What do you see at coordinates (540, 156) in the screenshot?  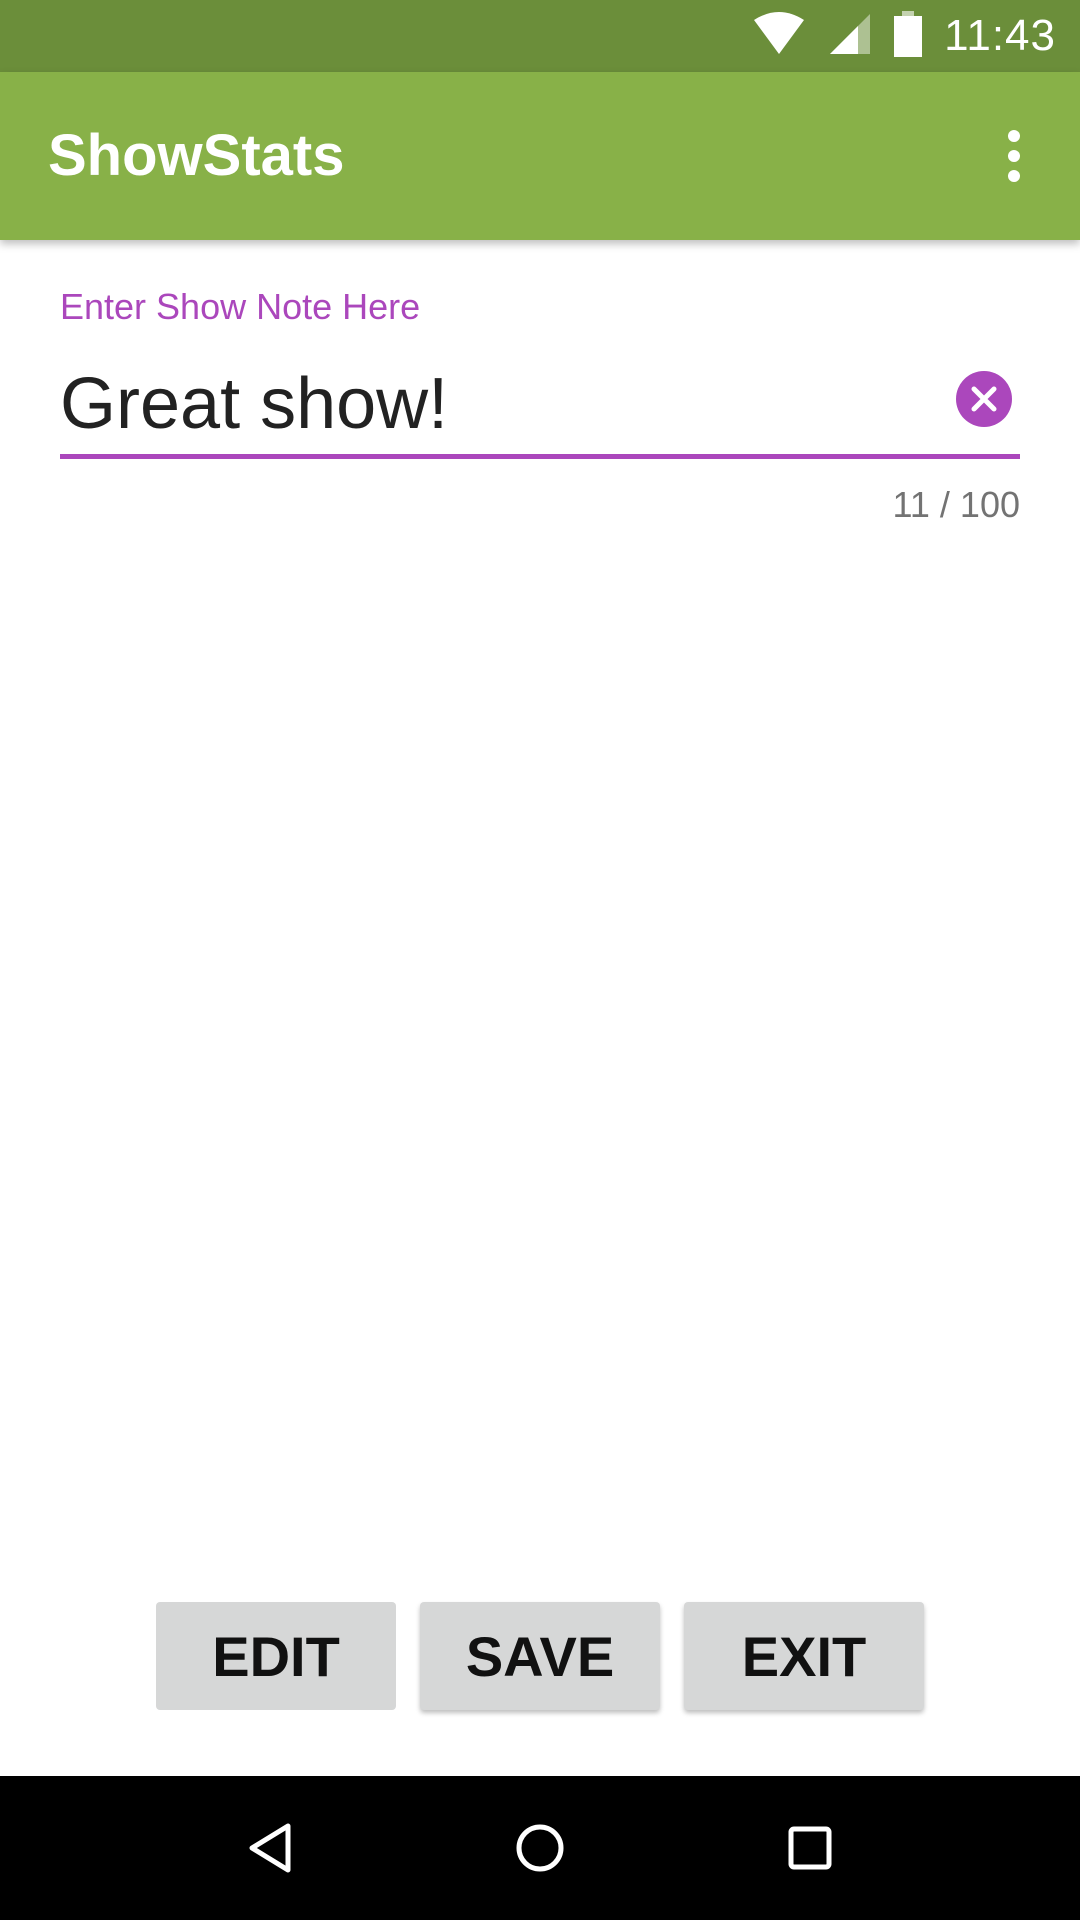 I see `app-bar: ShowStats` at bounding box center [540, 156].